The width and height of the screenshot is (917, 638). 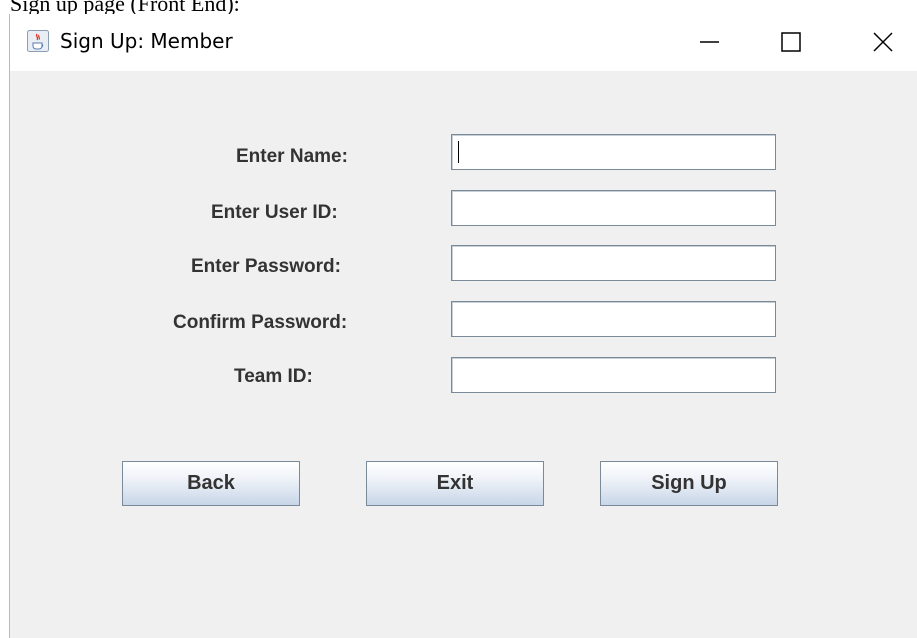 I want to click on name-input, so click(x=613, y=152).